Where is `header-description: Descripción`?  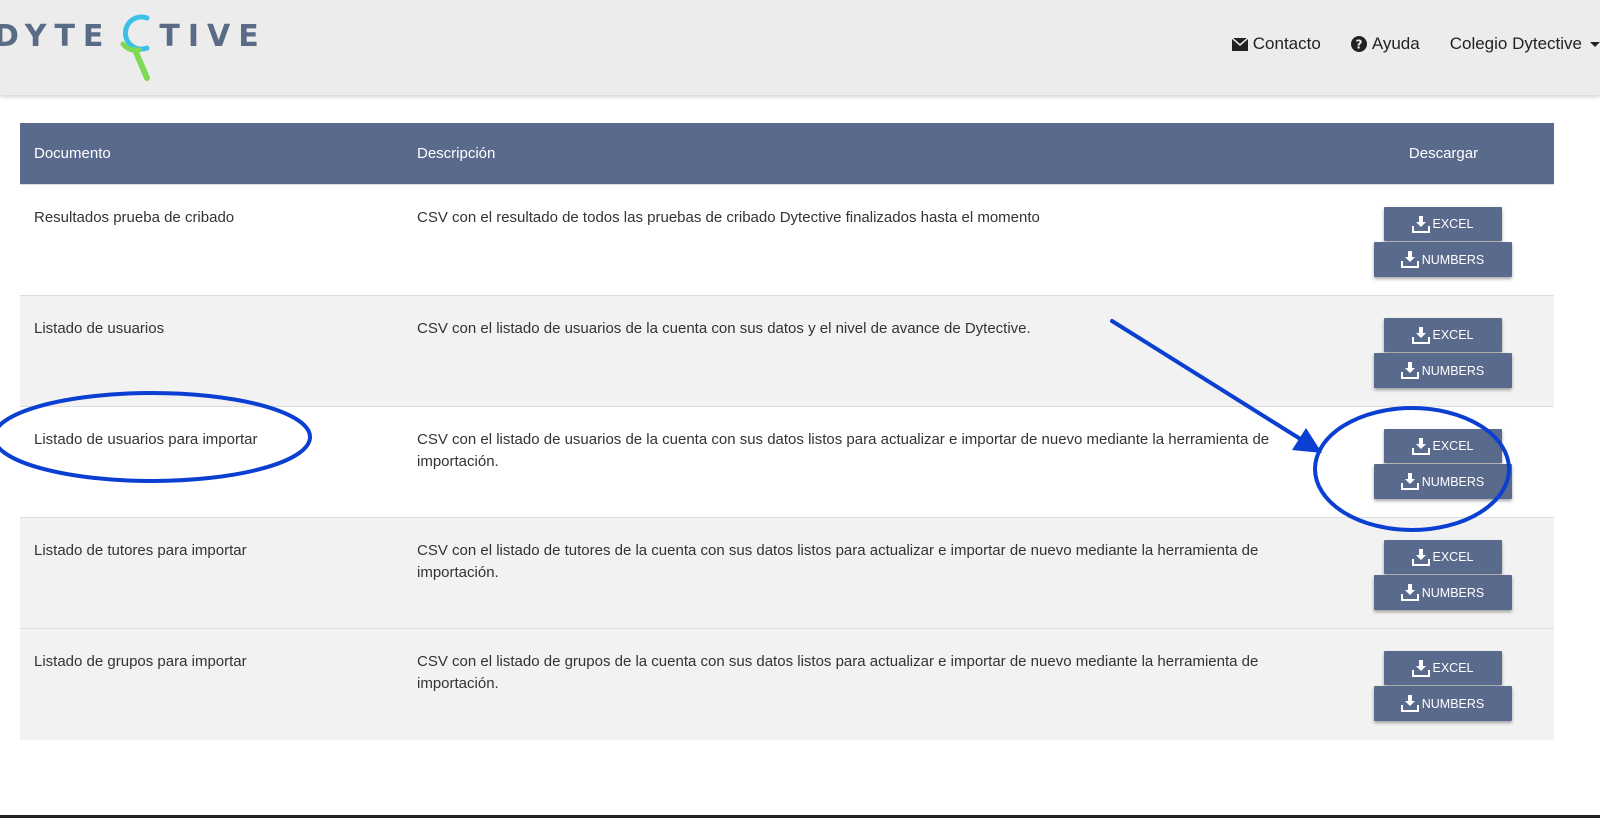
header-description: Descripción is located at coordinates (868, 154).